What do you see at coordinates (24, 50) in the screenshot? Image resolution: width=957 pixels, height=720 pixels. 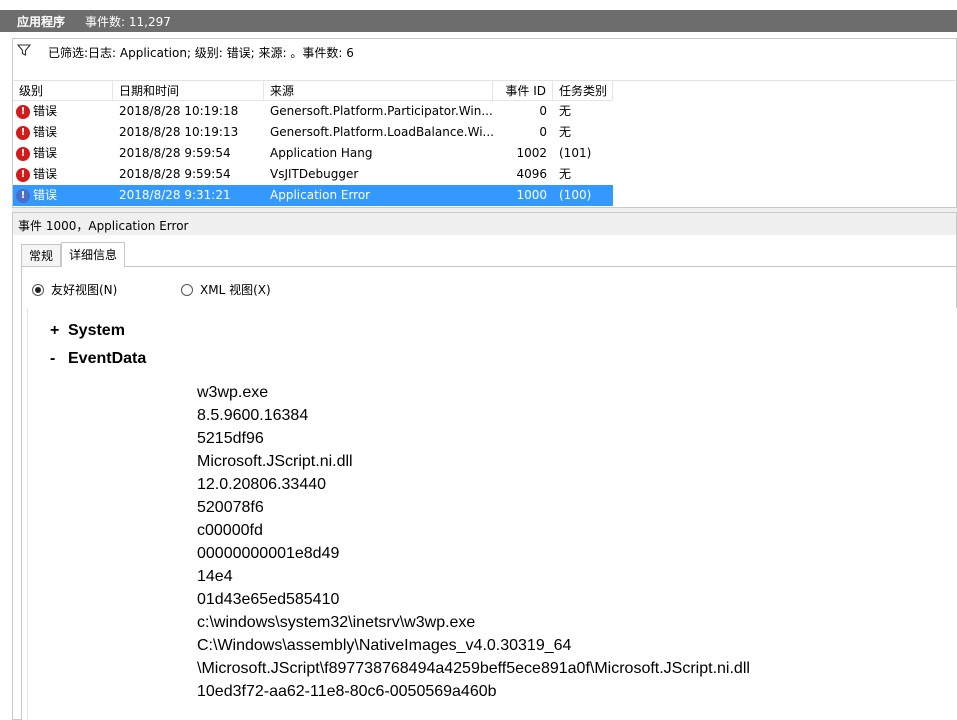 I see `filter-icon` at bounding box center [24, 50].